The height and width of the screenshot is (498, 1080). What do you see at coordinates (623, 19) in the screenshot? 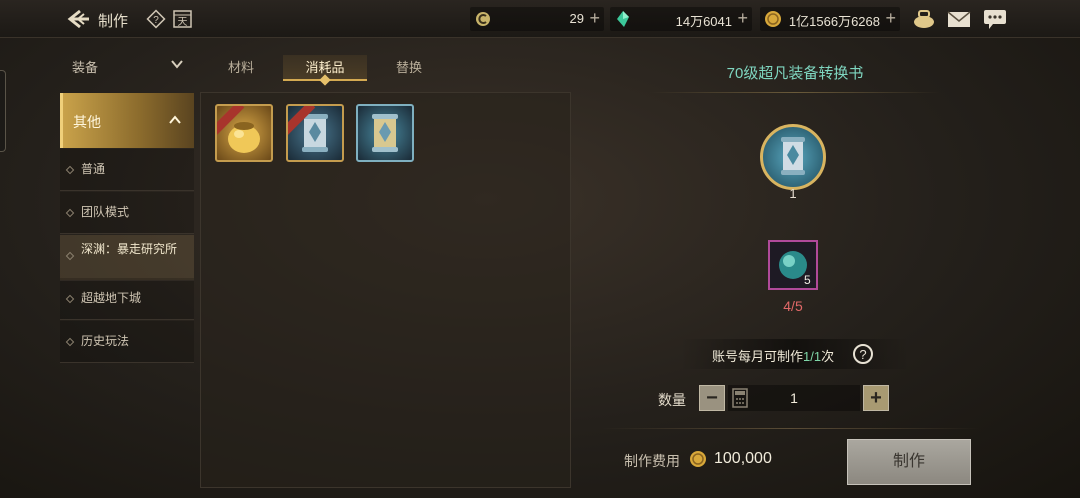
I see `green-crystal-icon` at bounding box center [623, 19].